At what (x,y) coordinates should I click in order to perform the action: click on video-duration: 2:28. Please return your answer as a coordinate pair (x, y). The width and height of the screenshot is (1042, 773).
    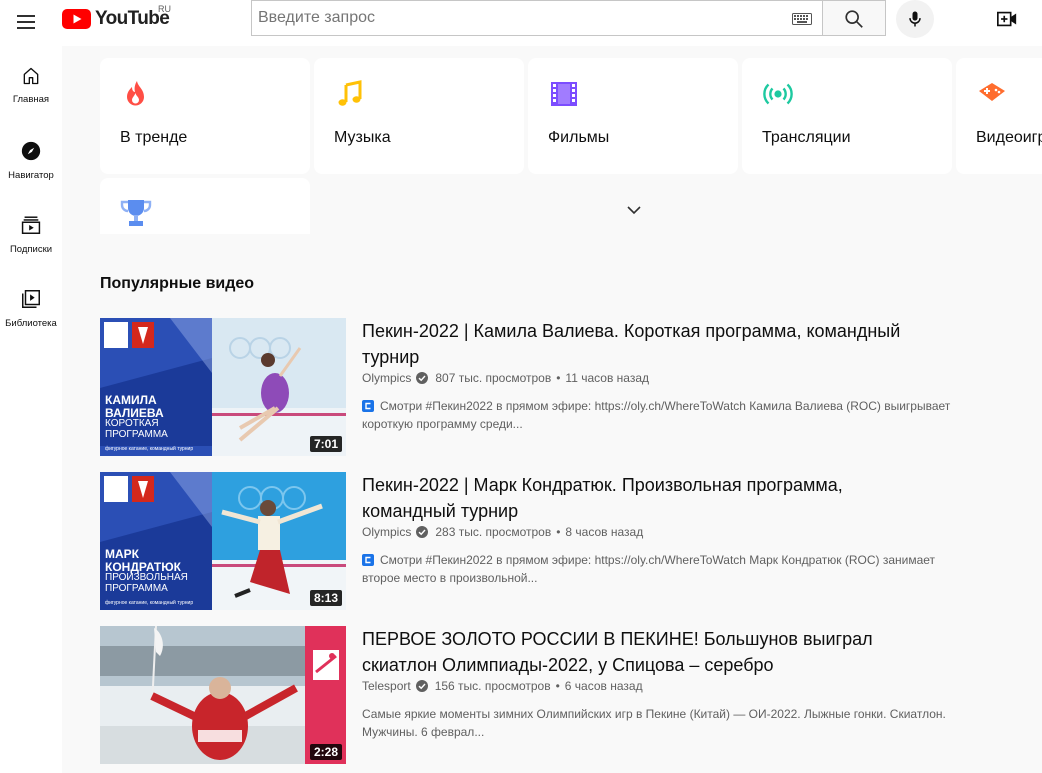
    Looking at the image, I should click on (325, 752).